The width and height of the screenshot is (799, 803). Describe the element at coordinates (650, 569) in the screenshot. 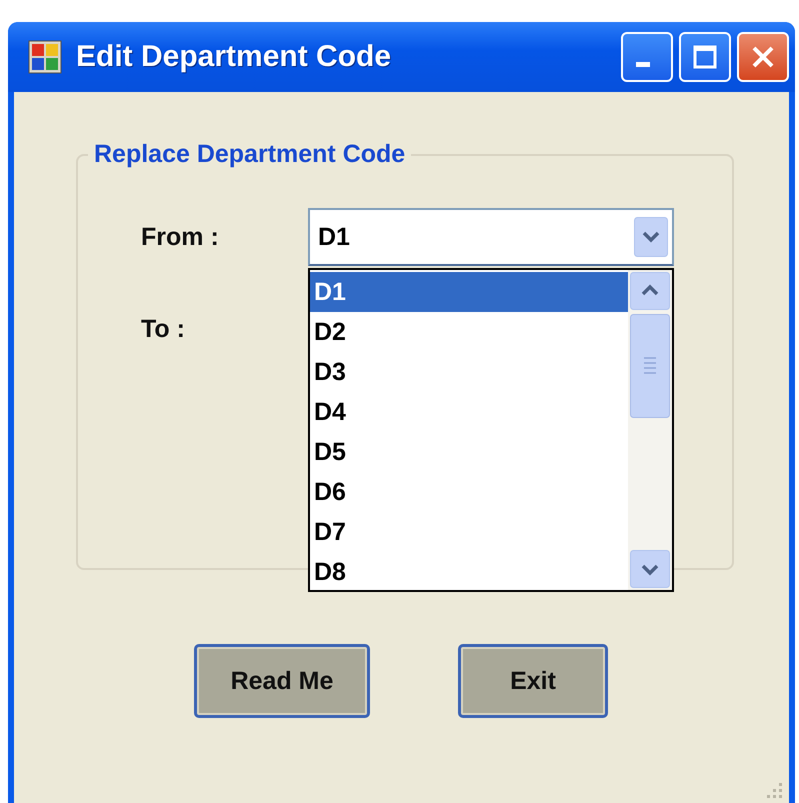

I see `scroll-down-icon` at that location.